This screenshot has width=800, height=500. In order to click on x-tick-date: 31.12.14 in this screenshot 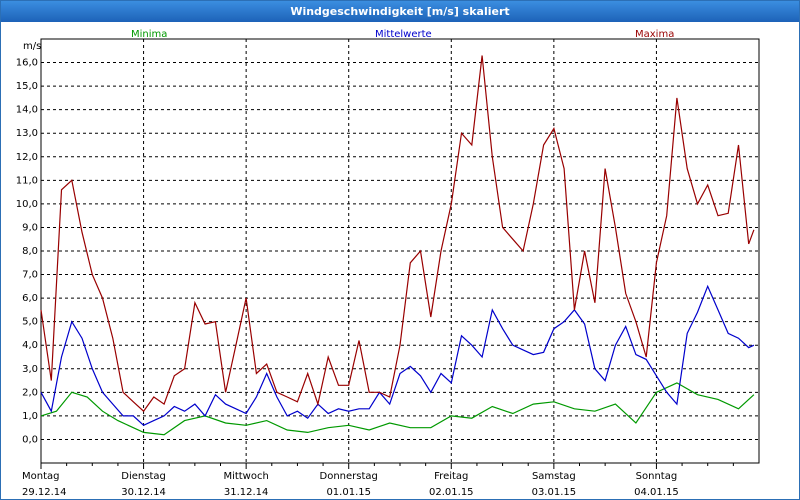, I will do `click(246, 492)`.